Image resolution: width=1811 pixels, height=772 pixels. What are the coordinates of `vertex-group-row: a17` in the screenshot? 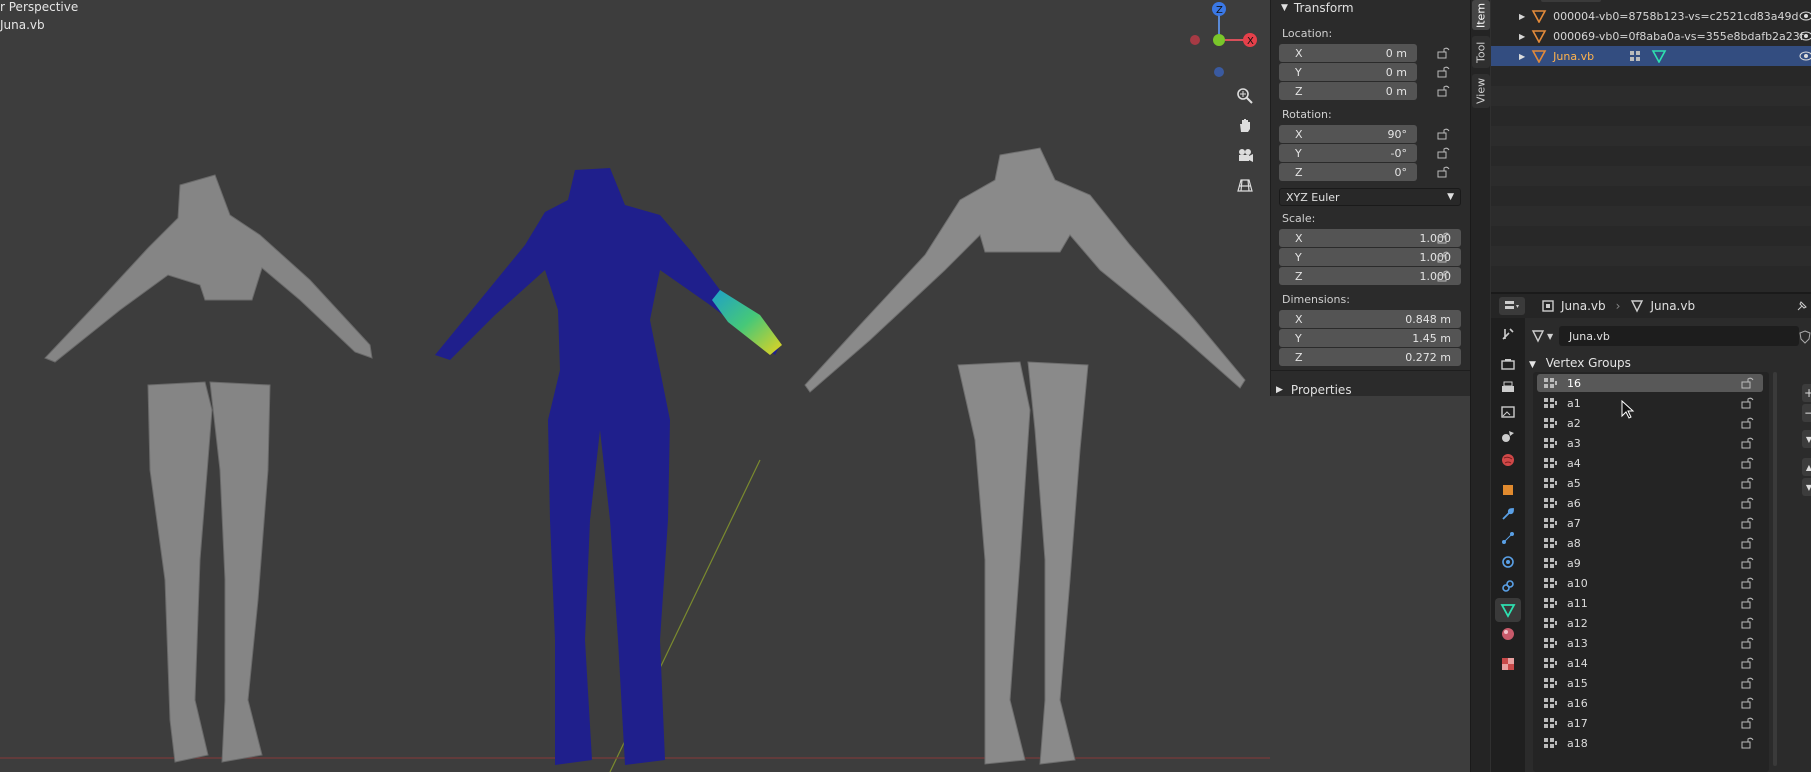 It's located at (1650, 723).